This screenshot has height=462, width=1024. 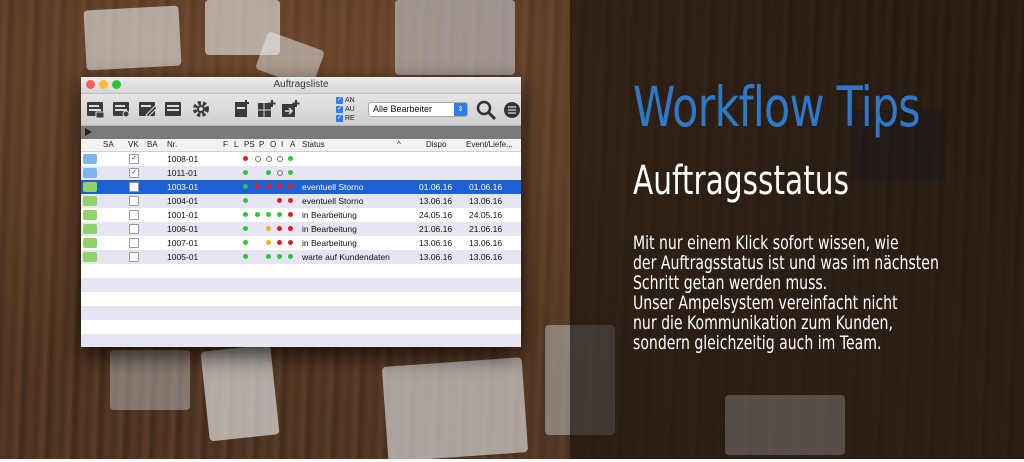 I want to click on chevron-updown-icon: ⇕, so click(x=460, y=109).